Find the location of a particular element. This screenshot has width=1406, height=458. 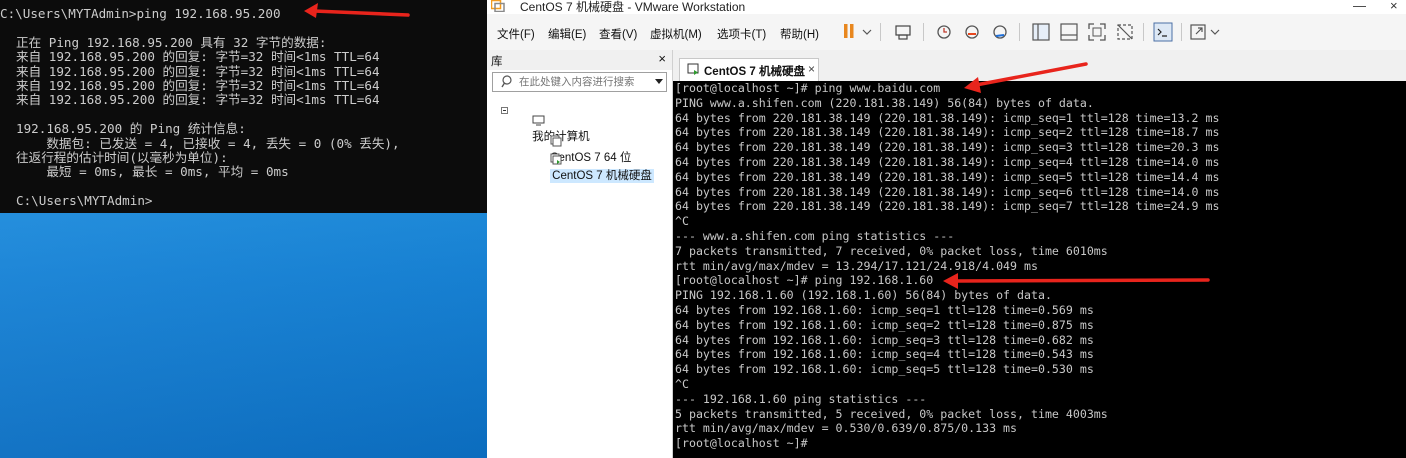

fullscreen-icon is located at coordinates (1097, 32).